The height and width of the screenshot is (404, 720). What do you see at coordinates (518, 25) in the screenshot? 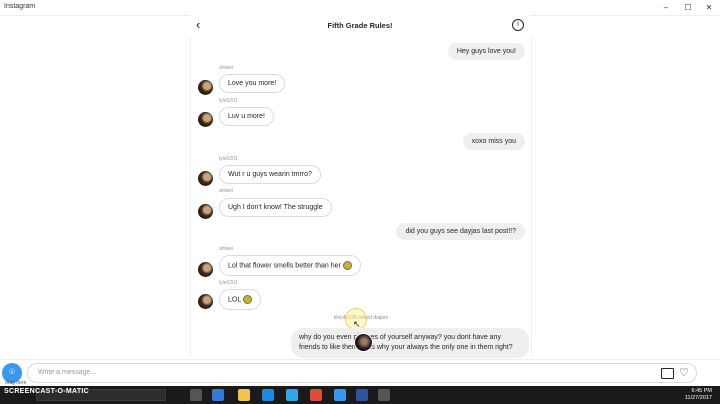
I see `info-icon: i` at bounding box center [518, 25].